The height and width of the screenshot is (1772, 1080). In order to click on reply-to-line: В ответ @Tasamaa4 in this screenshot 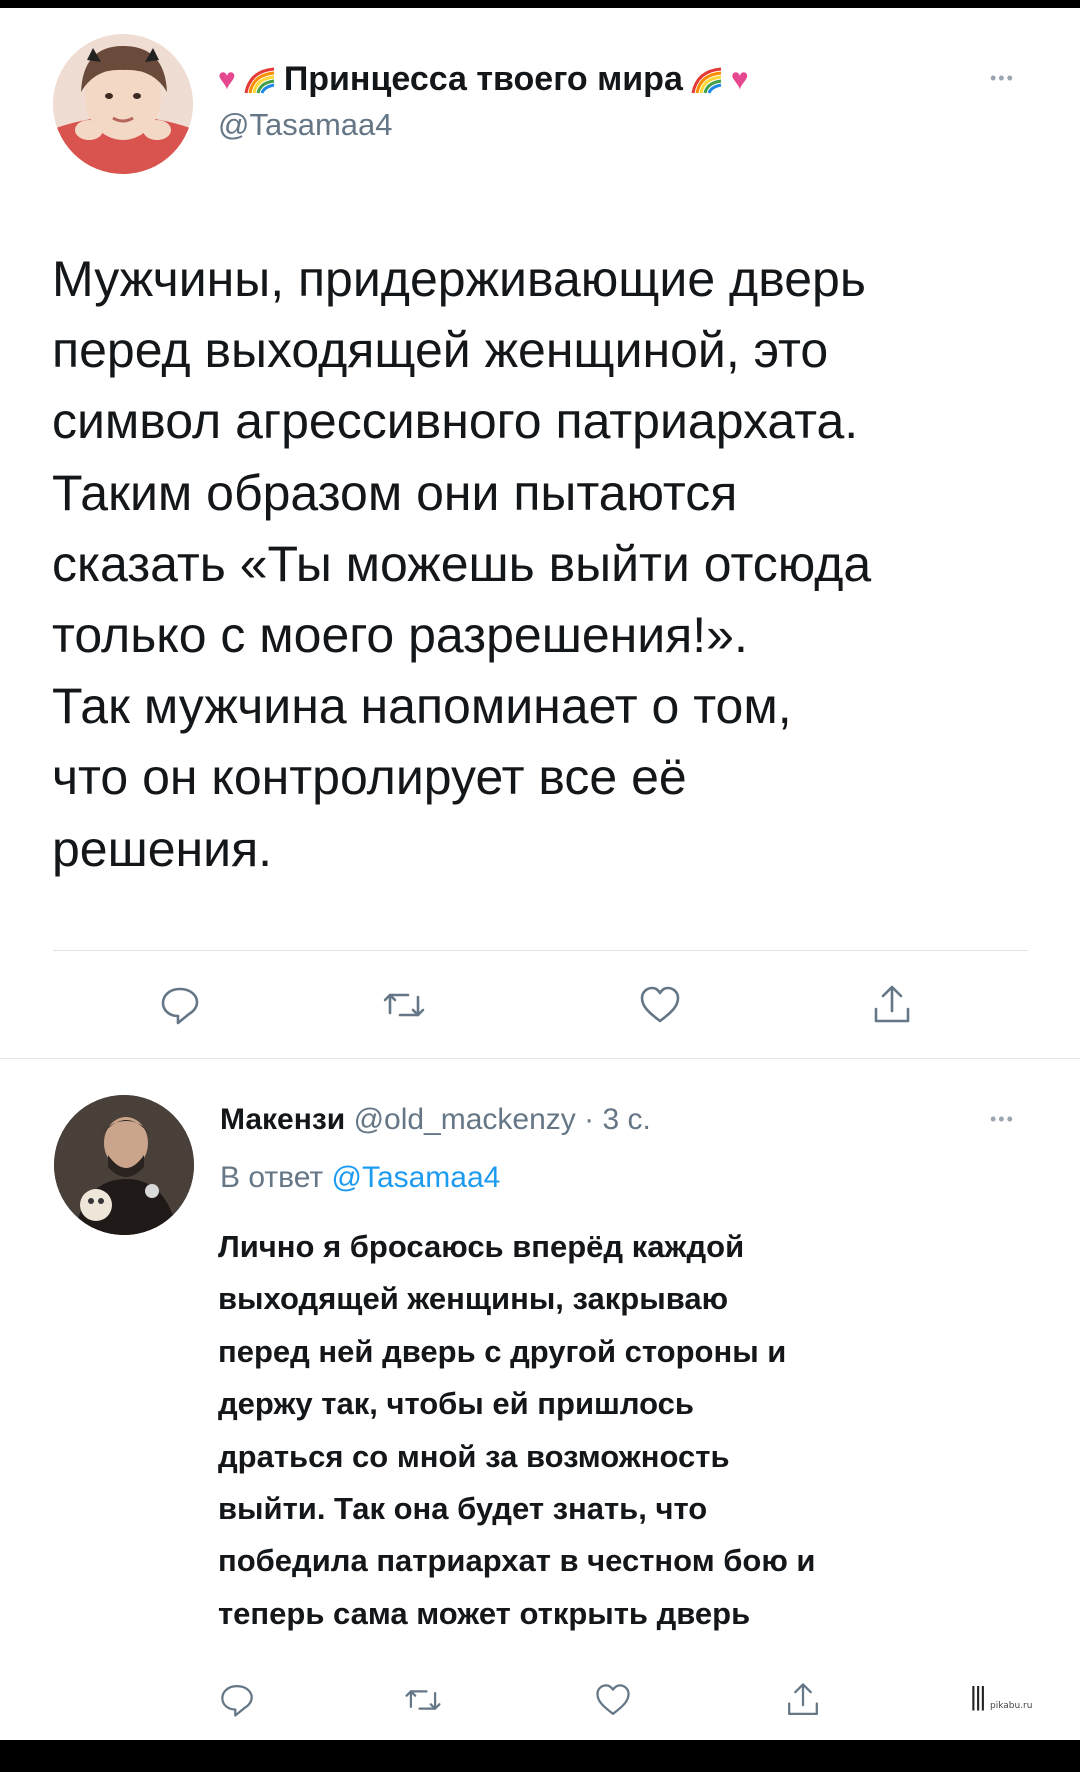, I will do `click(360, 1178)`.